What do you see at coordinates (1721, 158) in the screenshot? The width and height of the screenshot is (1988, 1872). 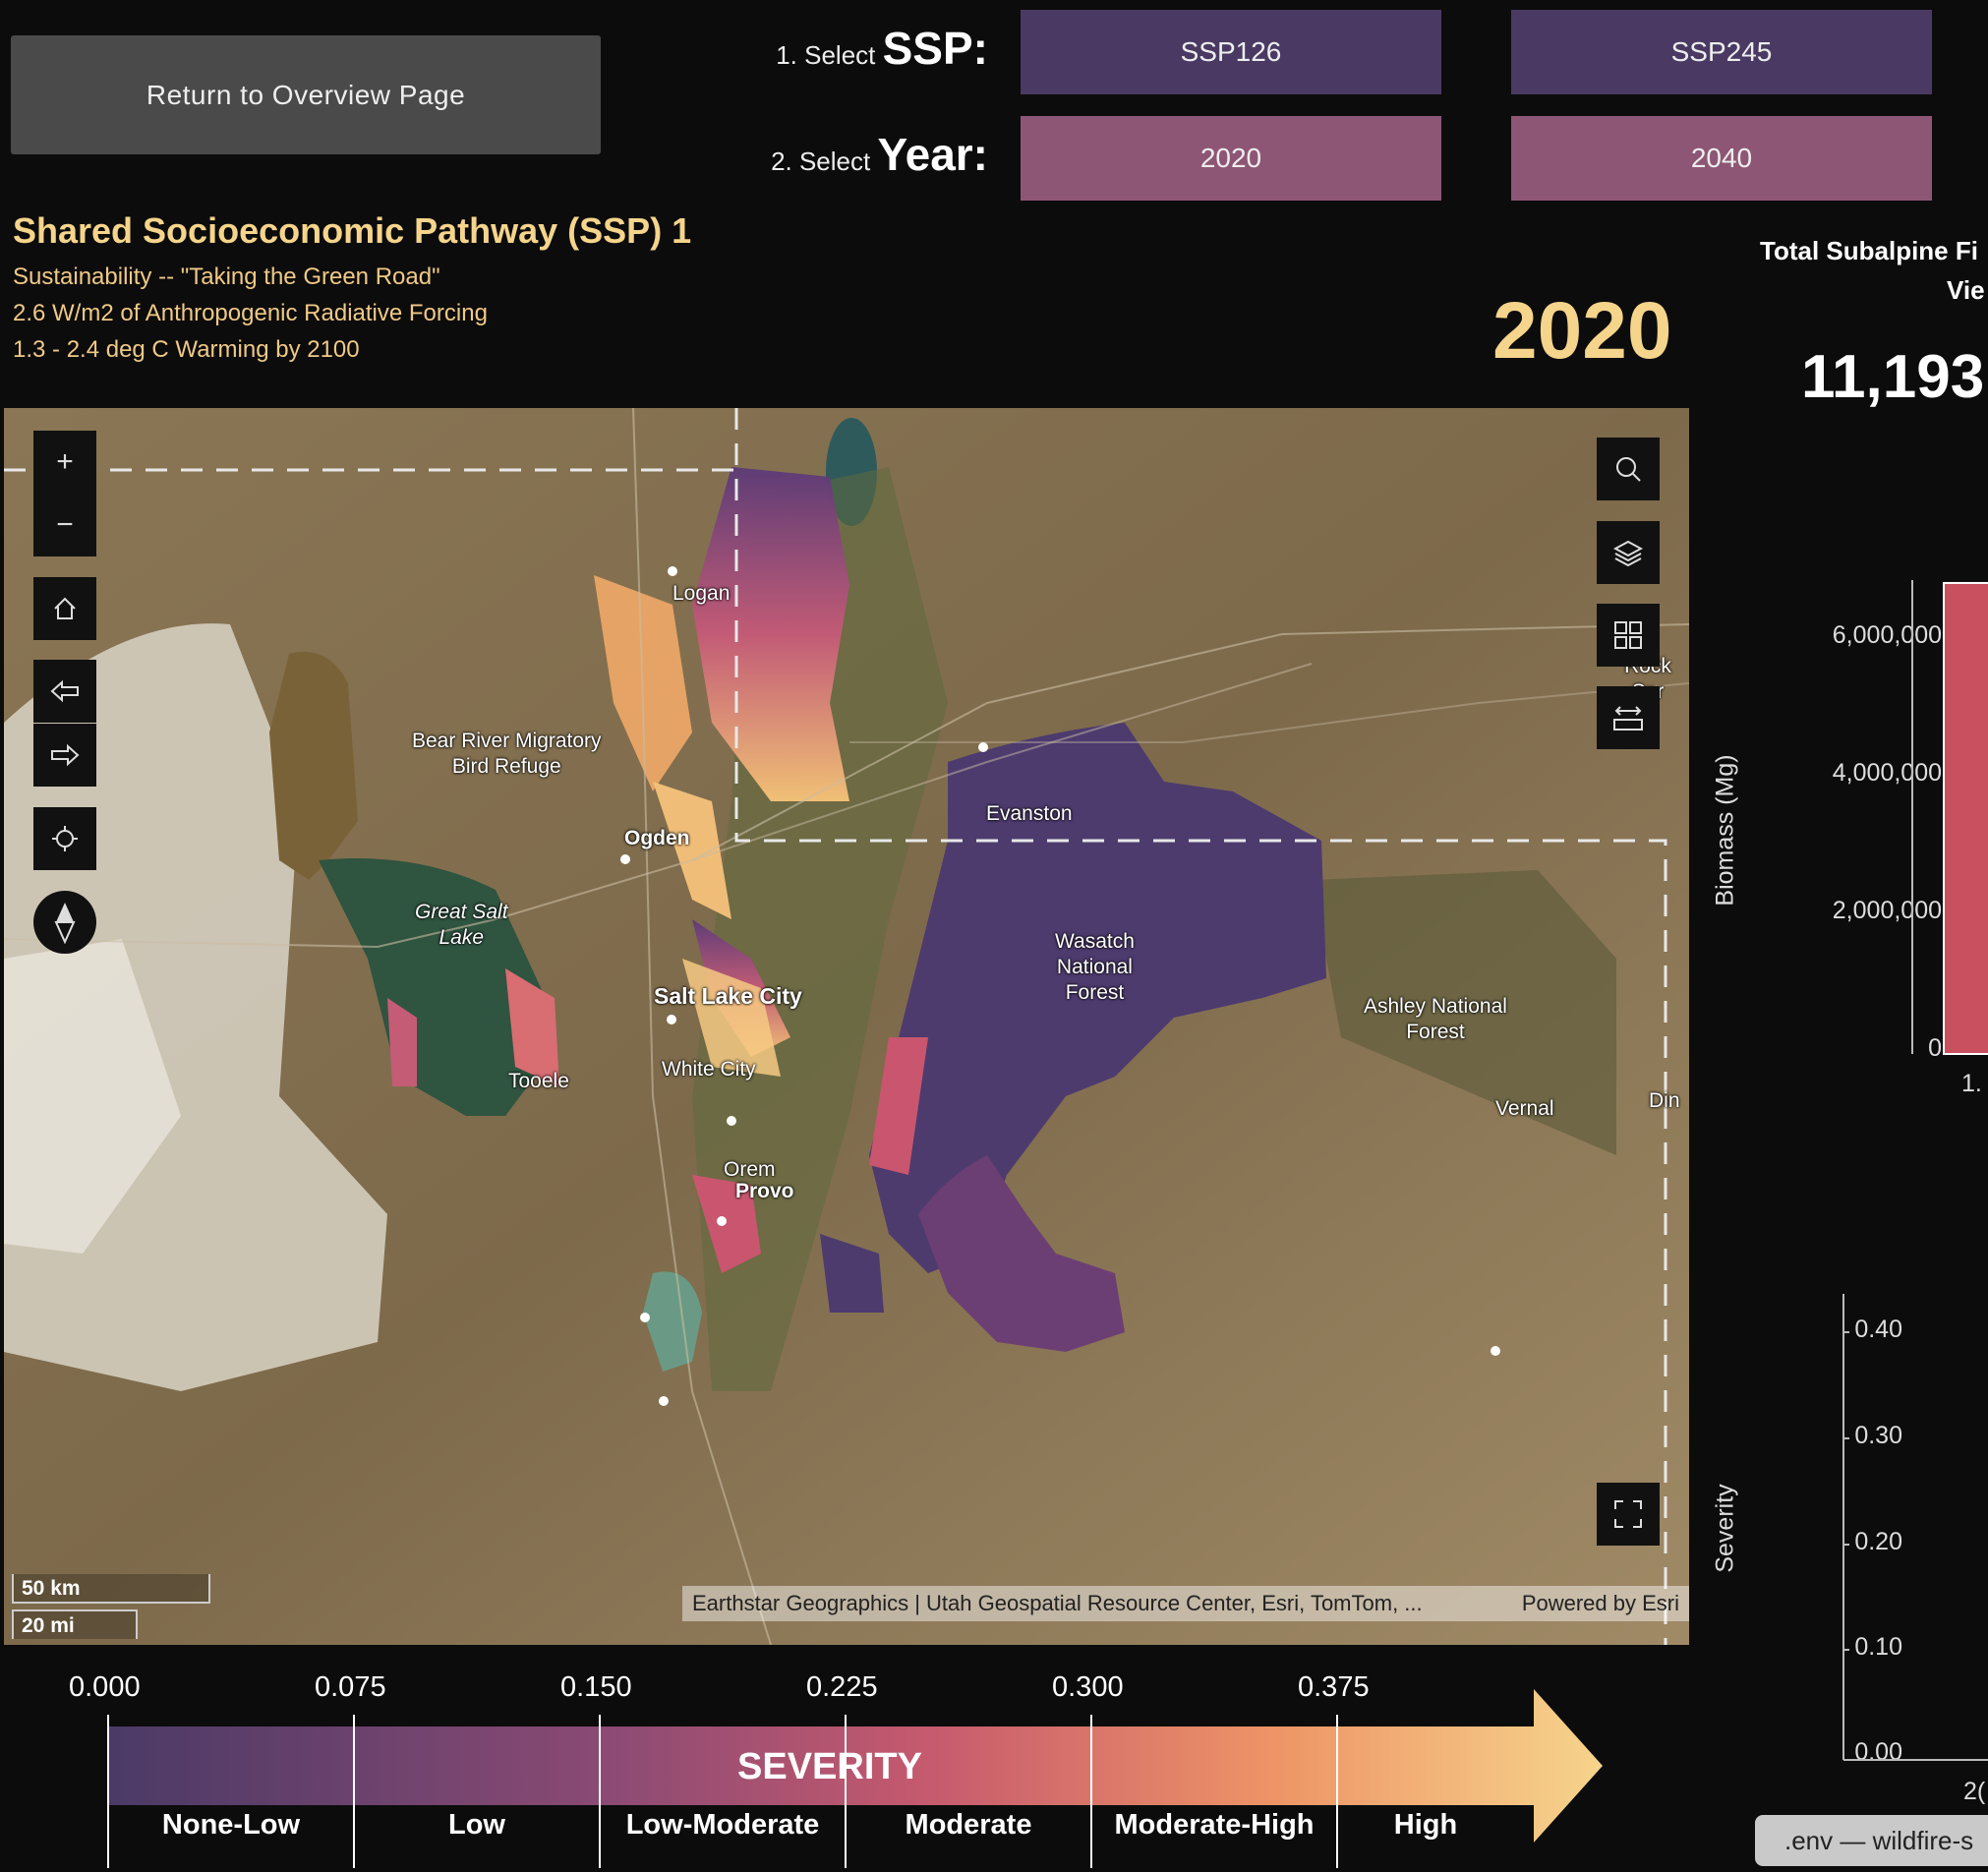 I see `year-2040-button: 2040` at bounding box center [1721, 158].